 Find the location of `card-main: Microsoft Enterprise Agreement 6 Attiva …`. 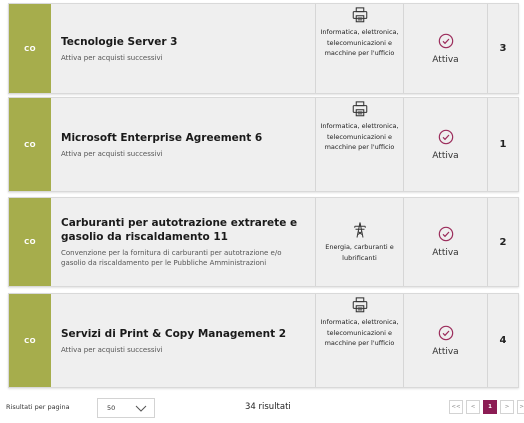

card-main: Microsoft Enterprise Agreement 6 Attiva … is located at coordinates (183, 144).